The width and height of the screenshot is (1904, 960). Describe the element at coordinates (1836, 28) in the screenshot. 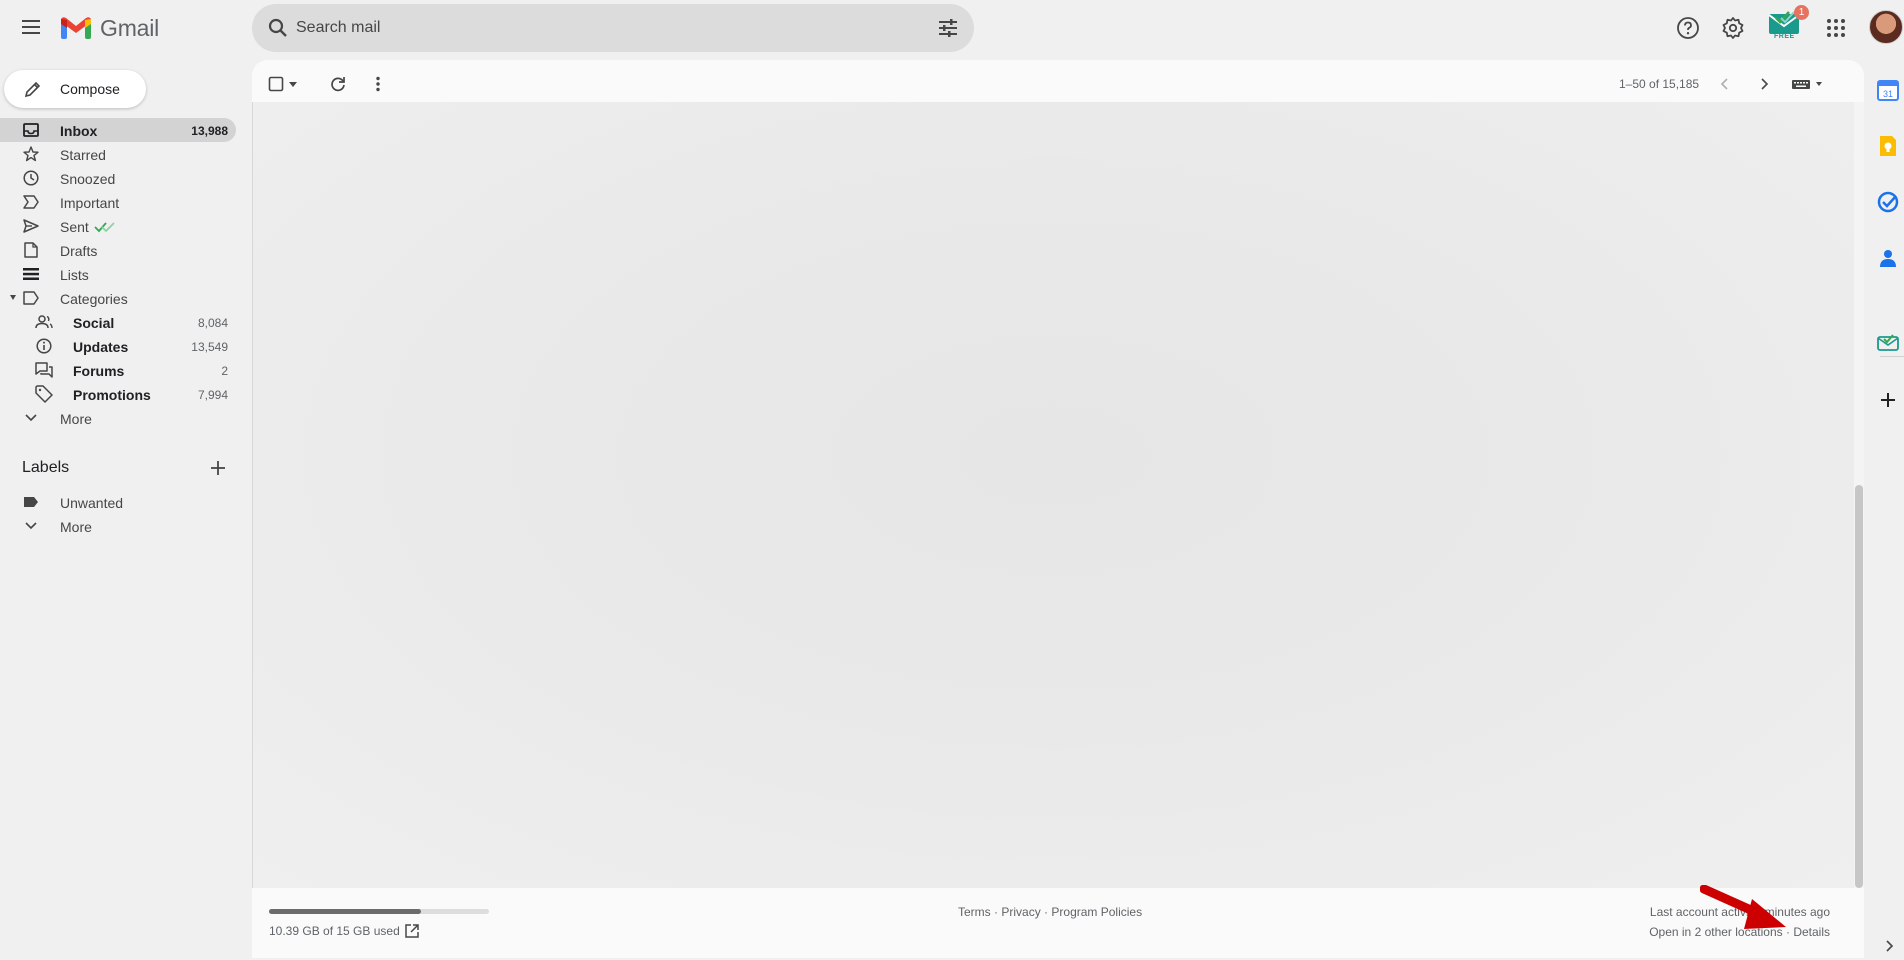

I see `google-apps-button` at that location.